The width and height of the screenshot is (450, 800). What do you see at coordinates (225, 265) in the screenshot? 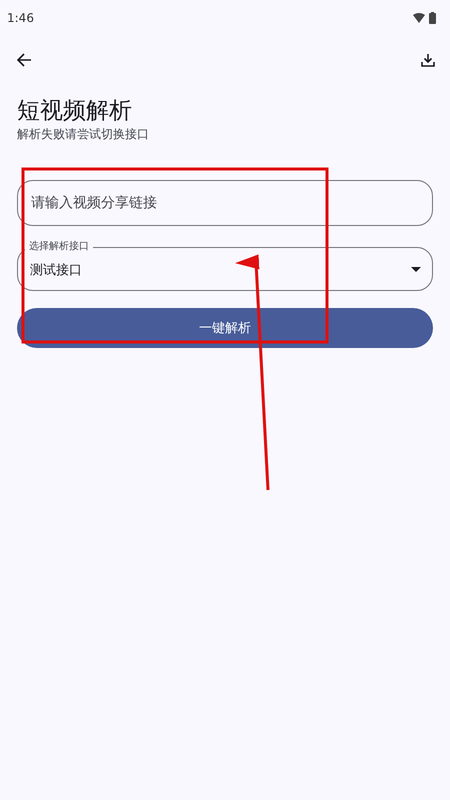
I see `api-select-field: 选择解析接口 测试接口` at bounding box center [225, 265].